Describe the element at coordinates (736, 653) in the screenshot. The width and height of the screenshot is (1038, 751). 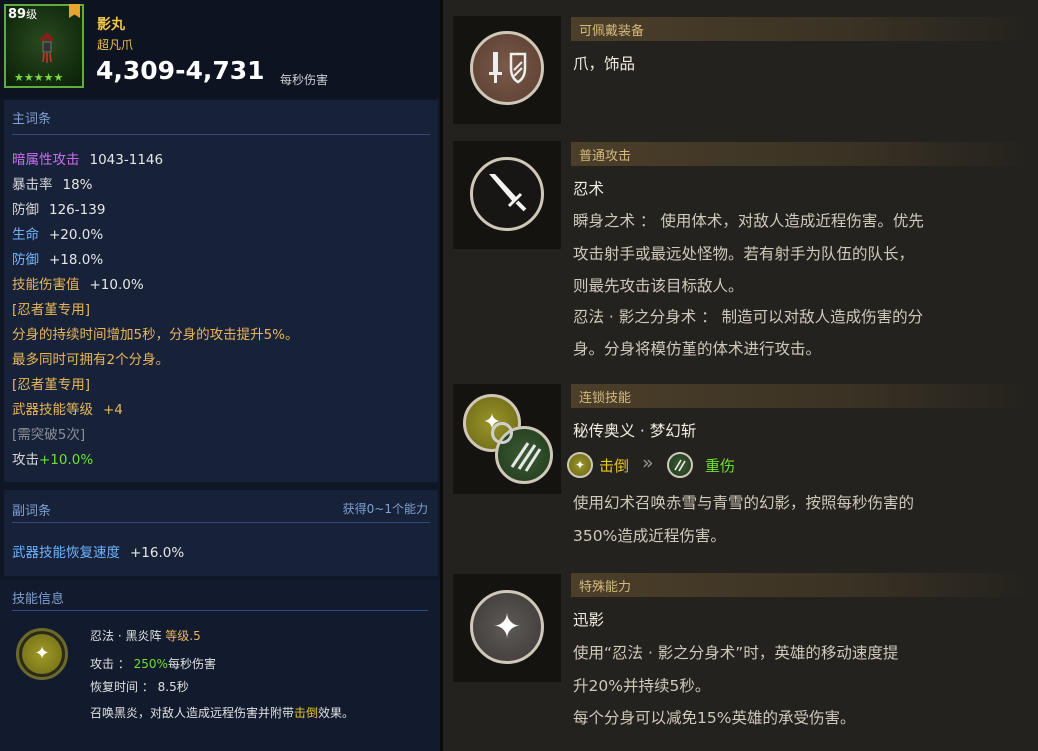
I see `special-ability-line: 使用“忍法 · 影之分身术”时，英雄的移动速度提` at that location.